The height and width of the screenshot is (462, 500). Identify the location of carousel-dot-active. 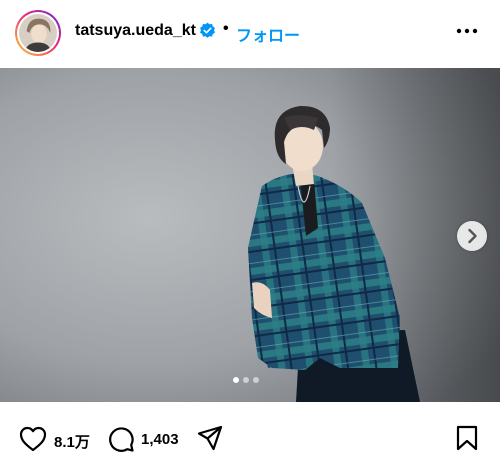
(236, 380).